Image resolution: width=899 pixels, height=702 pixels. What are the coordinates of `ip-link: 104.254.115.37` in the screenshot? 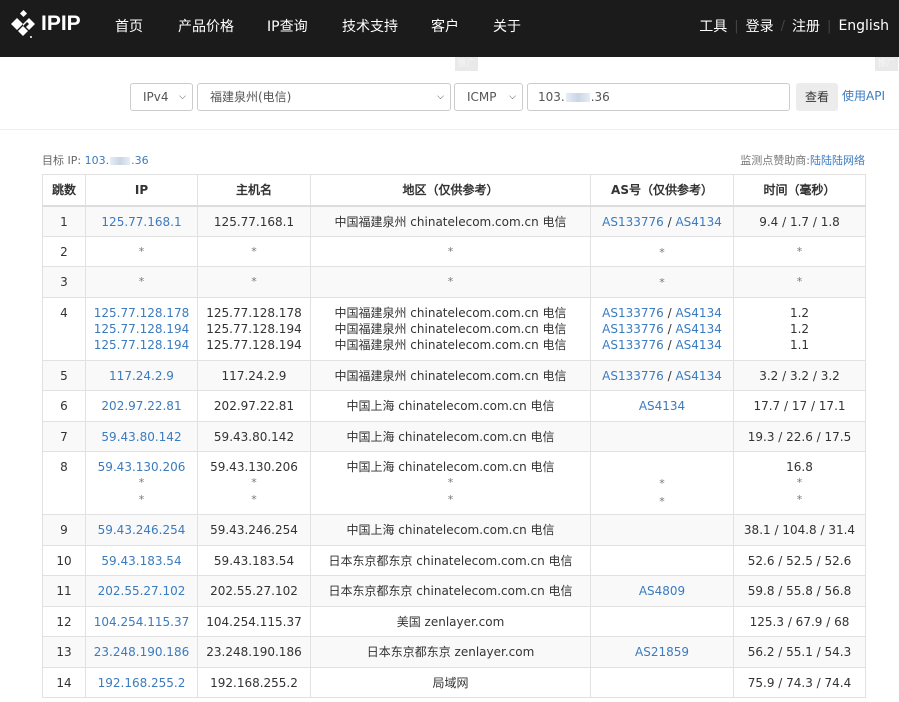 It's located at (141, 622).